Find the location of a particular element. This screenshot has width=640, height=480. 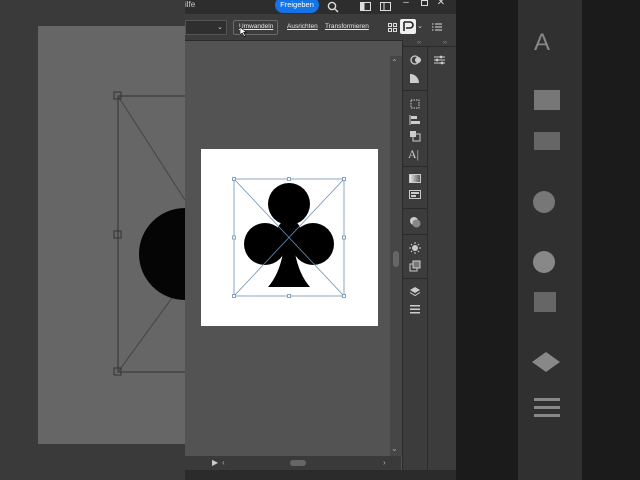

hscroll-thumb is located at coordinates (298, 463).